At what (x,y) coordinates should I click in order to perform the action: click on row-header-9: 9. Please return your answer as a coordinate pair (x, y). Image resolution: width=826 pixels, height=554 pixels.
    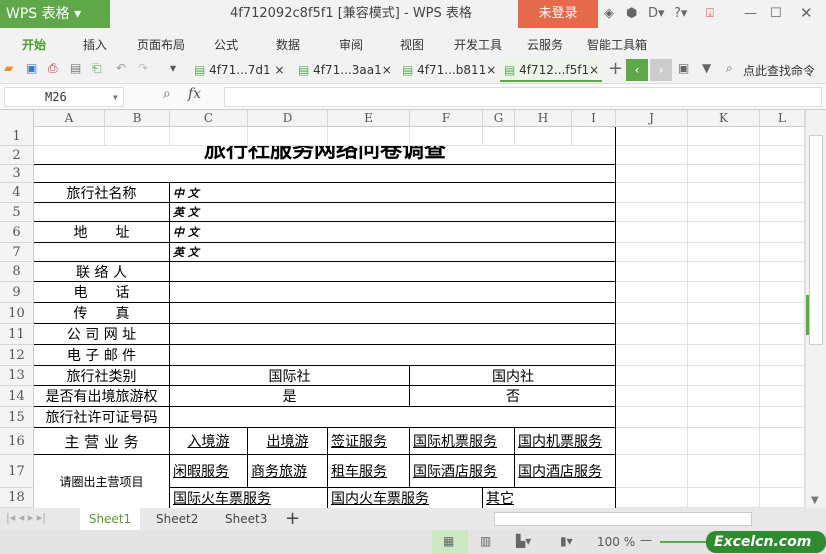
    Looking at the image, I should click on (17, 292).